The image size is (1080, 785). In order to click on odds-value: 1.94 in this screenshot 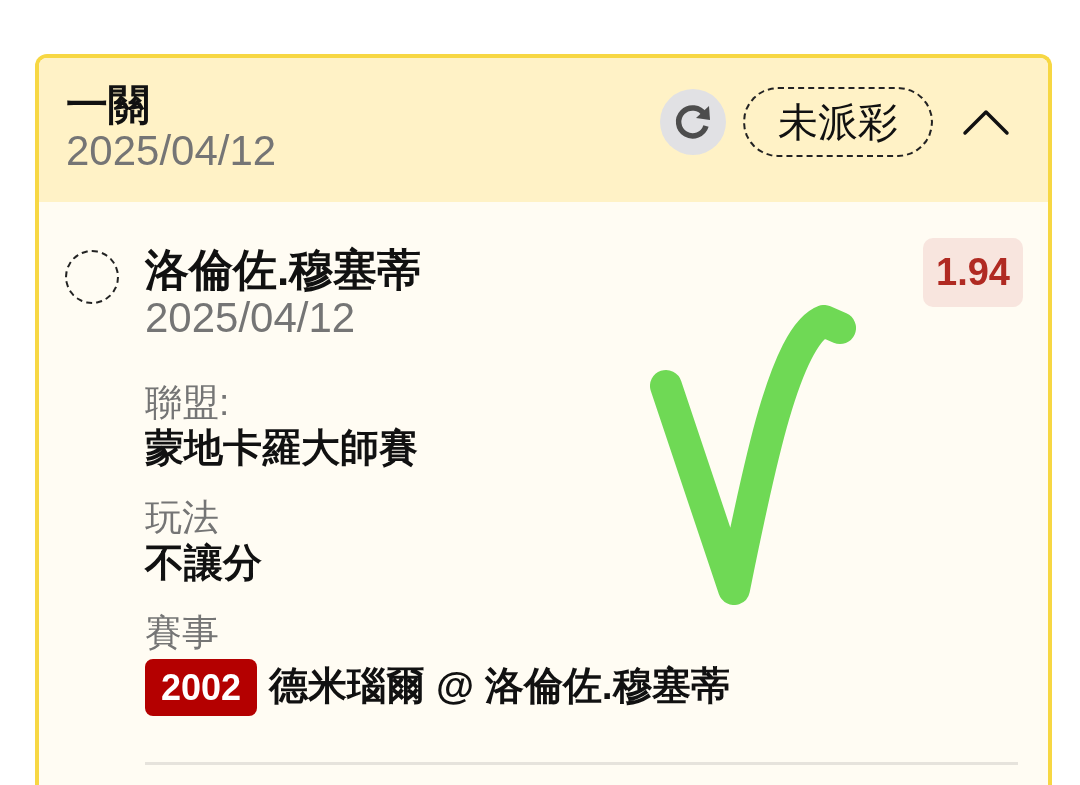, I will do `click(973, 272)`.